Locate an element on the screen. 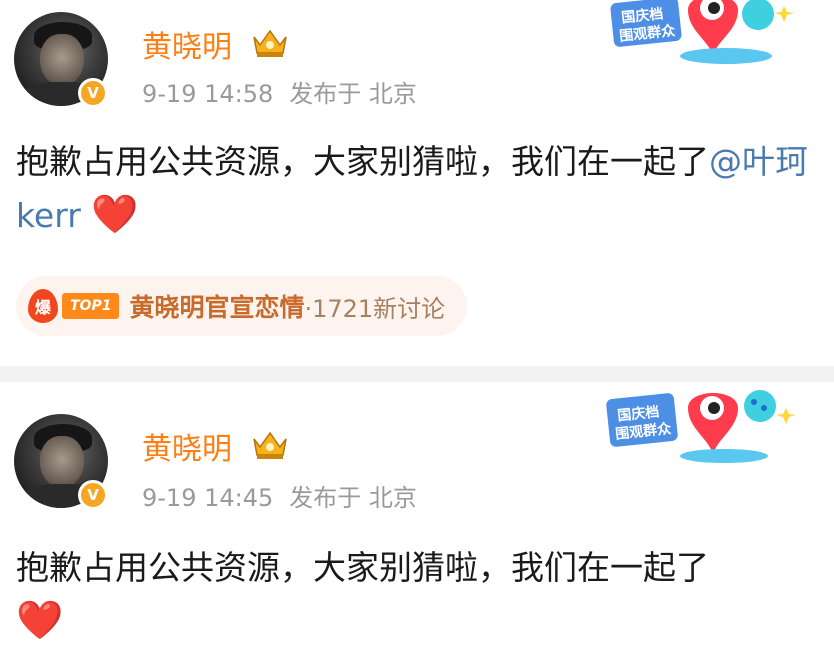  hot-topic-pill: 爆 TOP1 黄晓明官宣恋情 ·1721新讨论 is located at coordinates (242, 306).